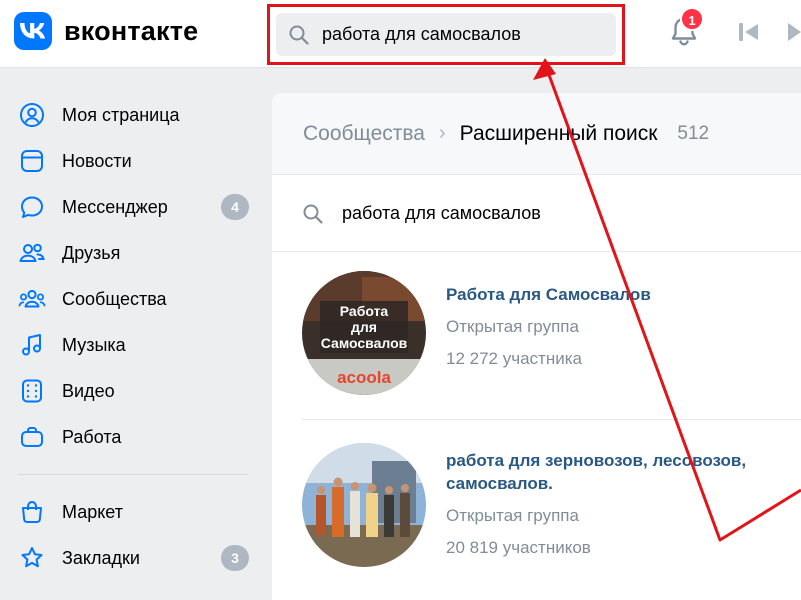 This screenshot has height=600, width=801. I want to click on sidebar-item-market: Маркет, so click(131, 512).